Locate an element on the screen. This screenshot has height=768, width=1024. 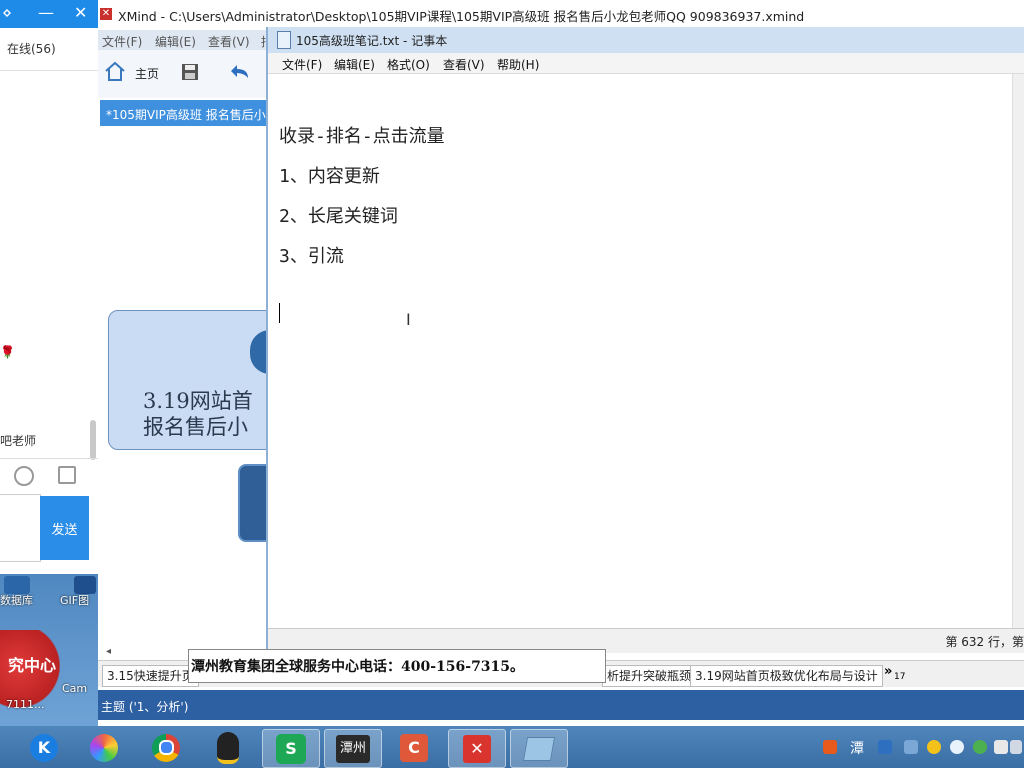
qq-icon is located at coordinates (228, 747).